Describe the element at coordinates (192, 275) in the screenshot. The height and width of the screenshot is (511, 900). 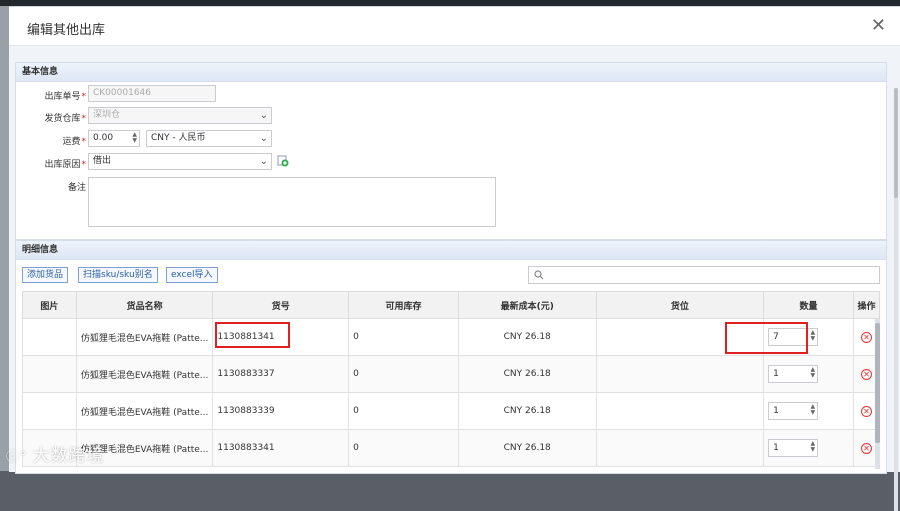
I see `excel-import-button: excel导入` at that location.